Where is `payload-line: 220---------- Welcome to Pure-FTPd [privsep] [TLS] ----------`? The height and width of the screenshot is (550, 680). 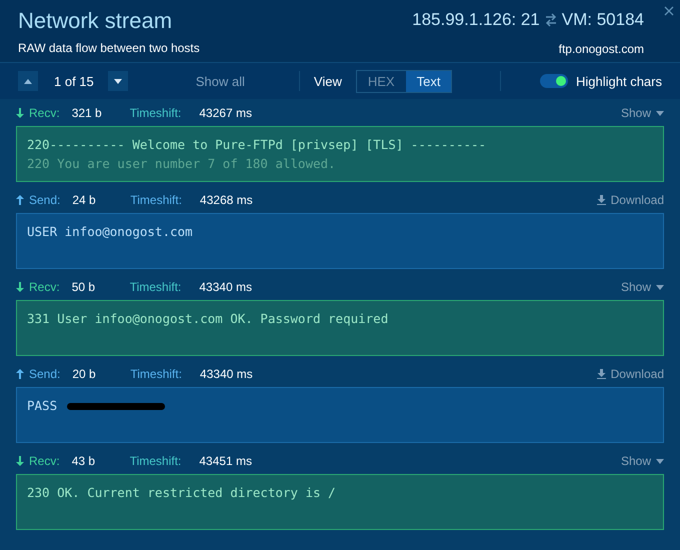 payload-line: 220---------- Welcome to Pure-FTPd [privsep] [TLS] ---------- is located at coordinates (257, 145).